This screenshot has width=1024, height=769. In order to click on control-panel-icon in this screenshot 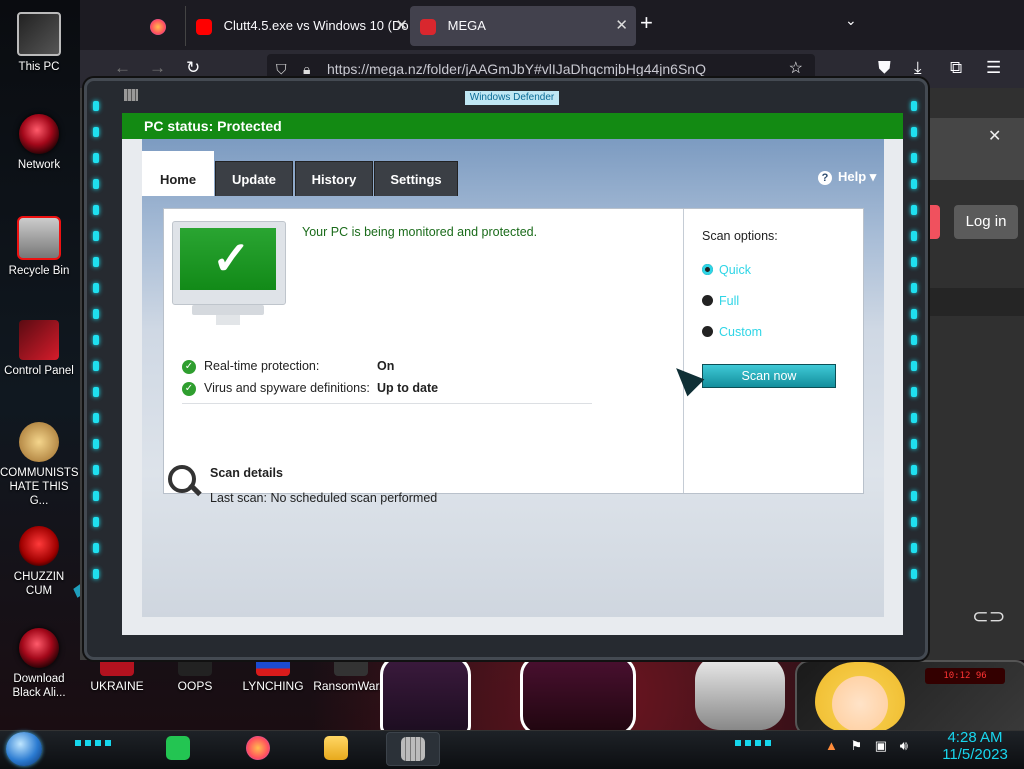, I will do `click(39, 340)`.